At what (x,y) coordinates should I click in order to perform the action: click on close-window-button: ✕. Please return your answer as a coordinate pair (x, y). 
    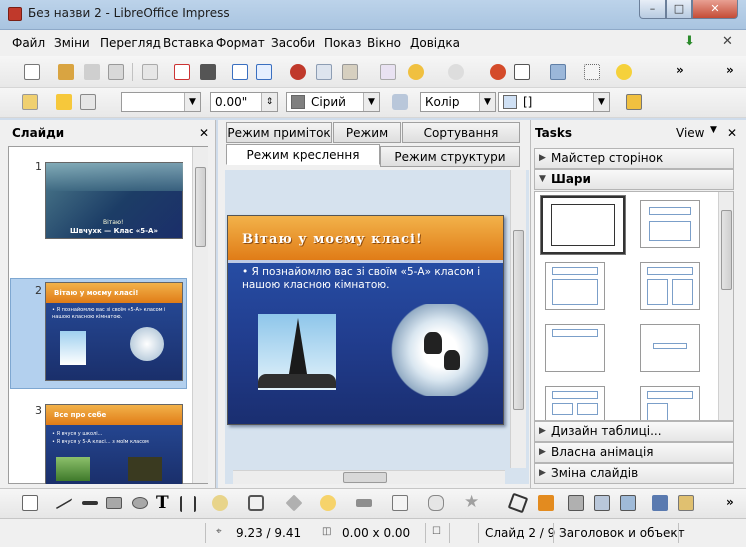
    Looking at the image, I should click on (715, 9).